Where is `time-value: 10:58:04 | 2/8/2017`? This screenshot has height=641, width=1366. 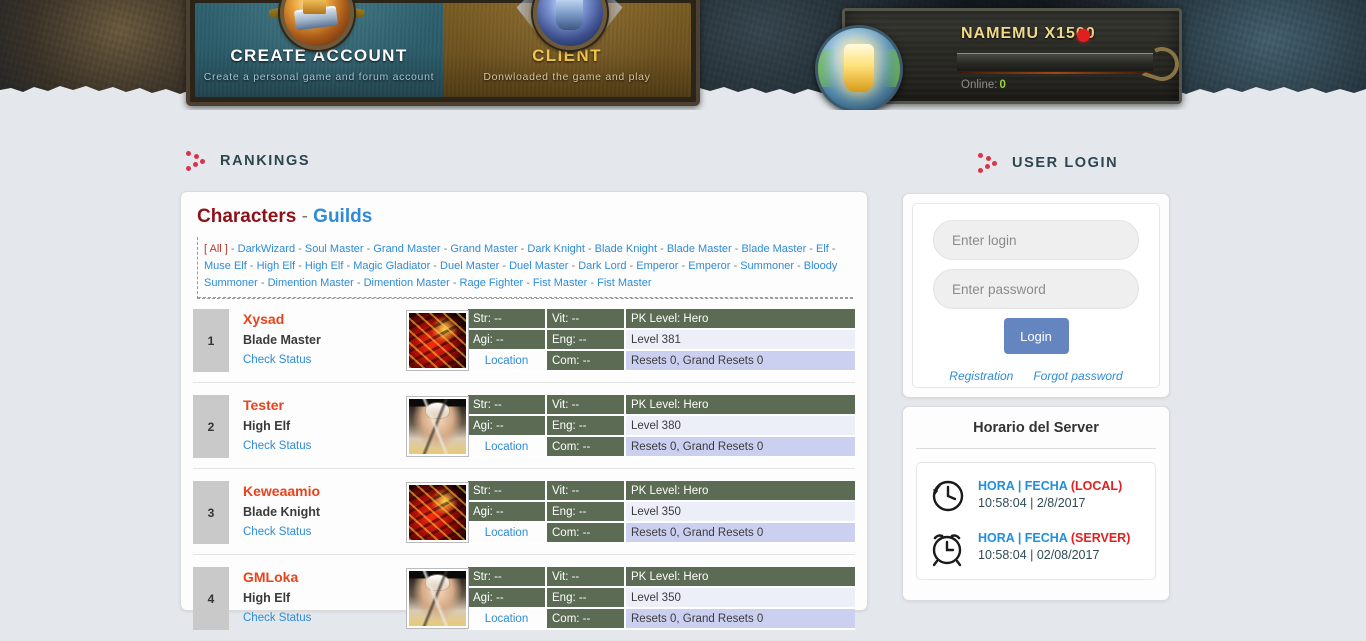 time-value: 10:58:04 | 2/8/2017 is located at coordinates (1032, 503).